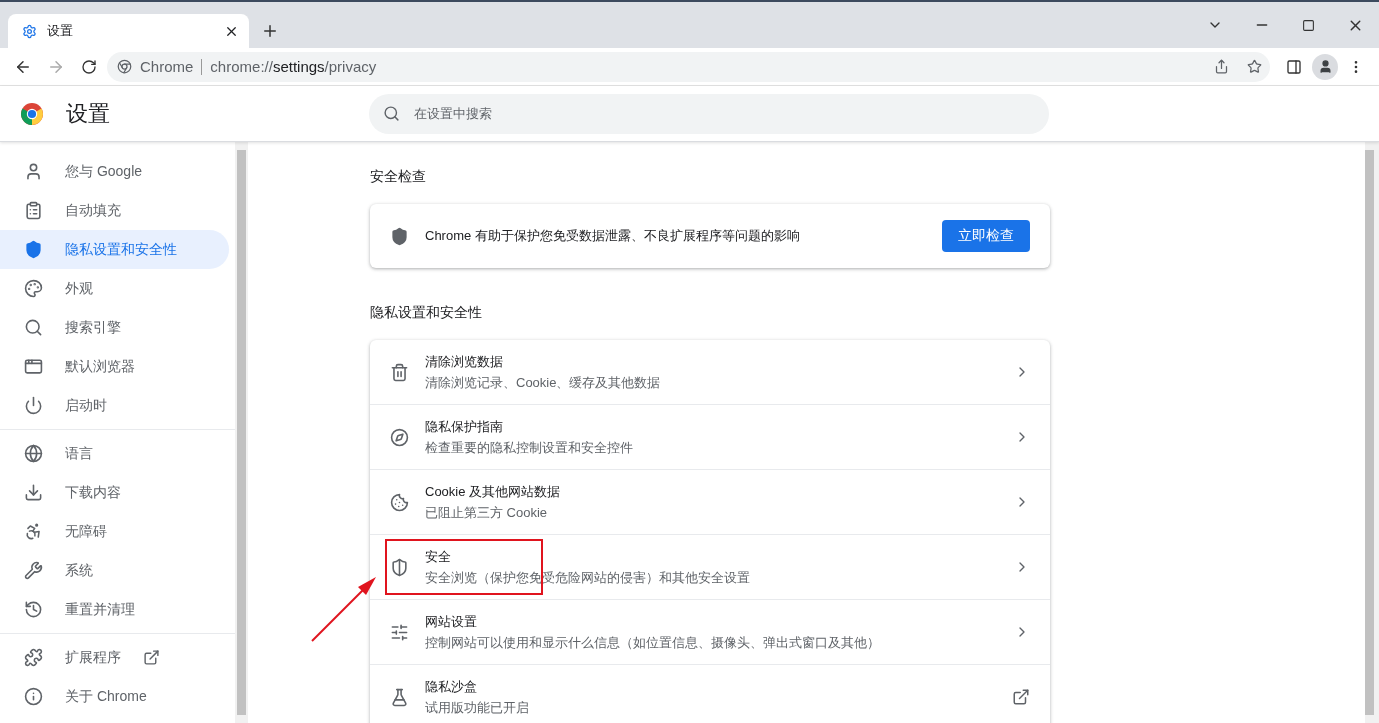 The image size is (1379, 723). I want to click on page-scrollbar, so click(1372, 432).